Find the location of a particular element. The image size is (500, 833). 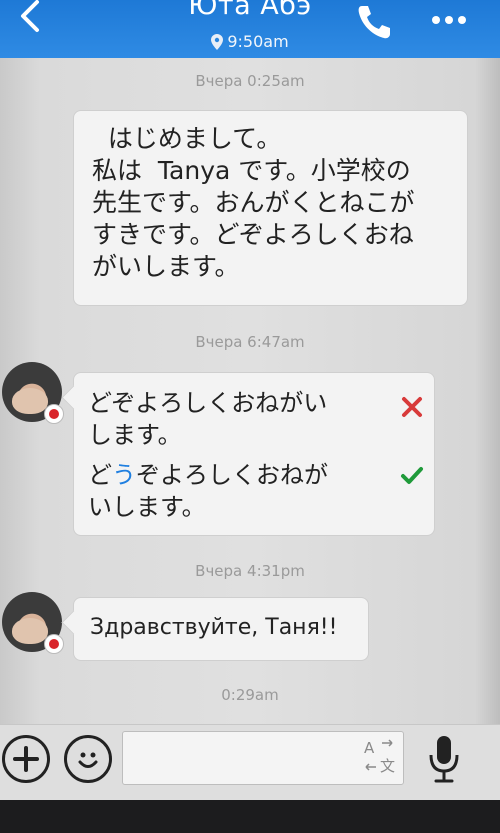

correction-message: どぞよろしくおねがい します。 どうぞよろしくおねが いします。 is located at coordinates (254, 454).